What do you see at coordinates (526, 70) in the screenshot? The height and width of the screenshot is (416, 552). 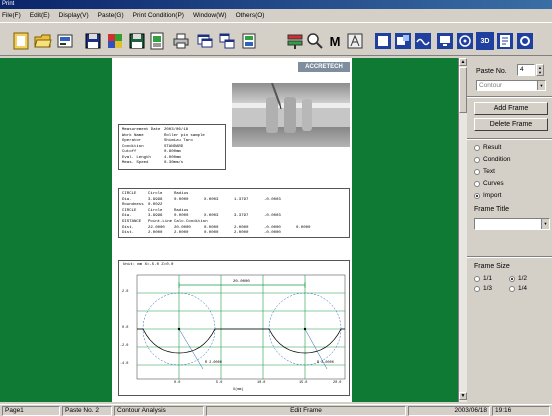 I see `paste-no-field: 4` at bounding box center [526, 70].